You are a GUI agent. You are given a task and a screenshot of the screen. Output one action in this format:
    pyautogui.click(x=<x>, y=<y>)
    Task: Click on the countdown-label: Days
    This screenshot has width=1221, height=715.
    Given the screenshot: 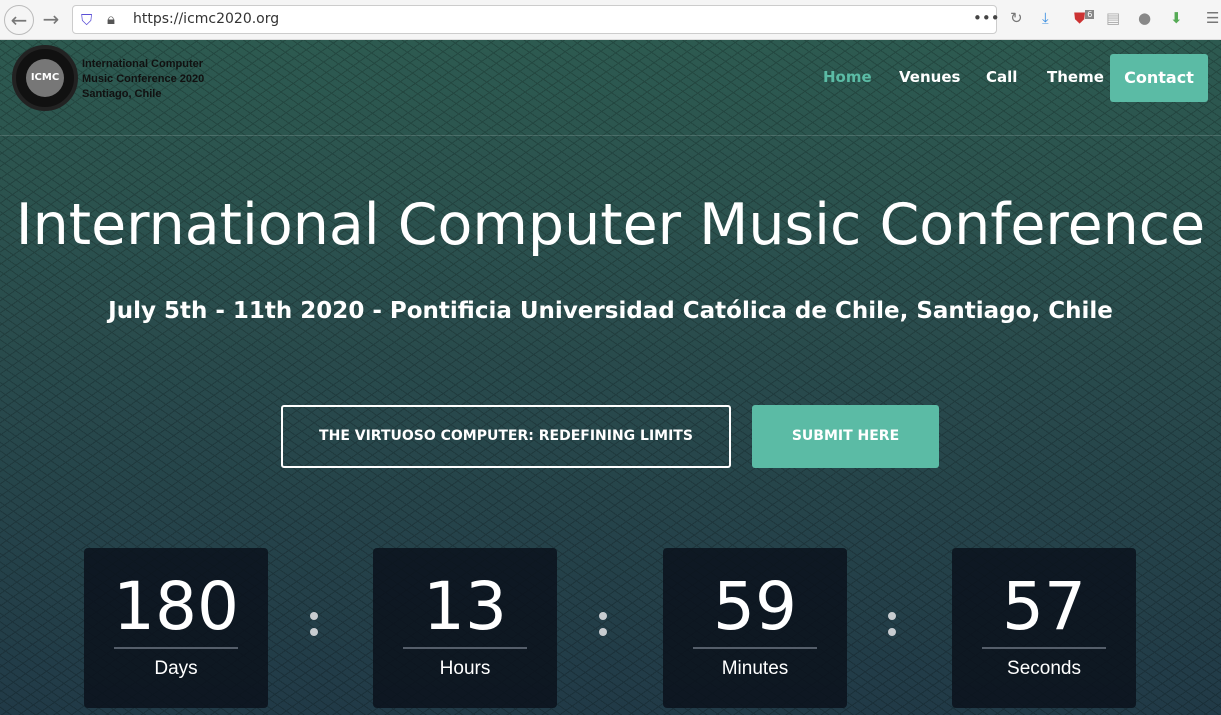 What is the action you would take?
    pyautogui.click(x=176, y=668)
    